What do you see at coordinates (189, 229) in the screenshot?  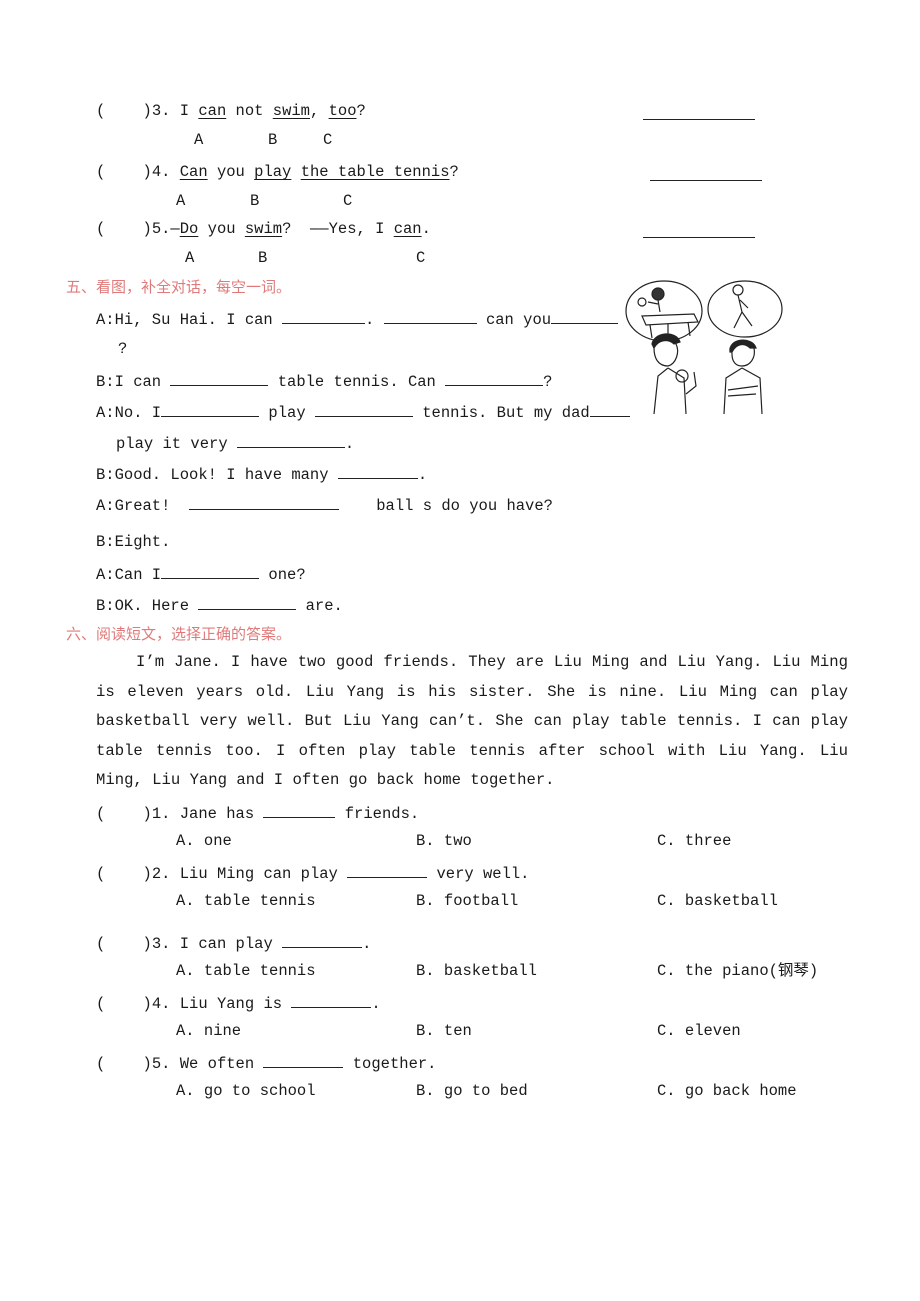 I see `underlined-a: Do` at bounding box center [189, 229].